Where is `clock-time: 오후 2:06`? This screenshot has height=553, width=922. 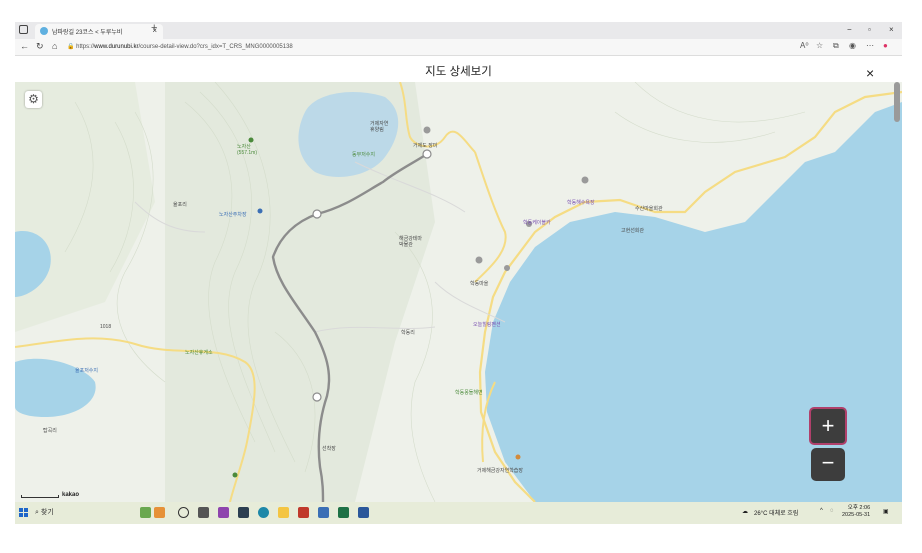 clock-time: 오후 2:06 is located at coordinates (859, 508).